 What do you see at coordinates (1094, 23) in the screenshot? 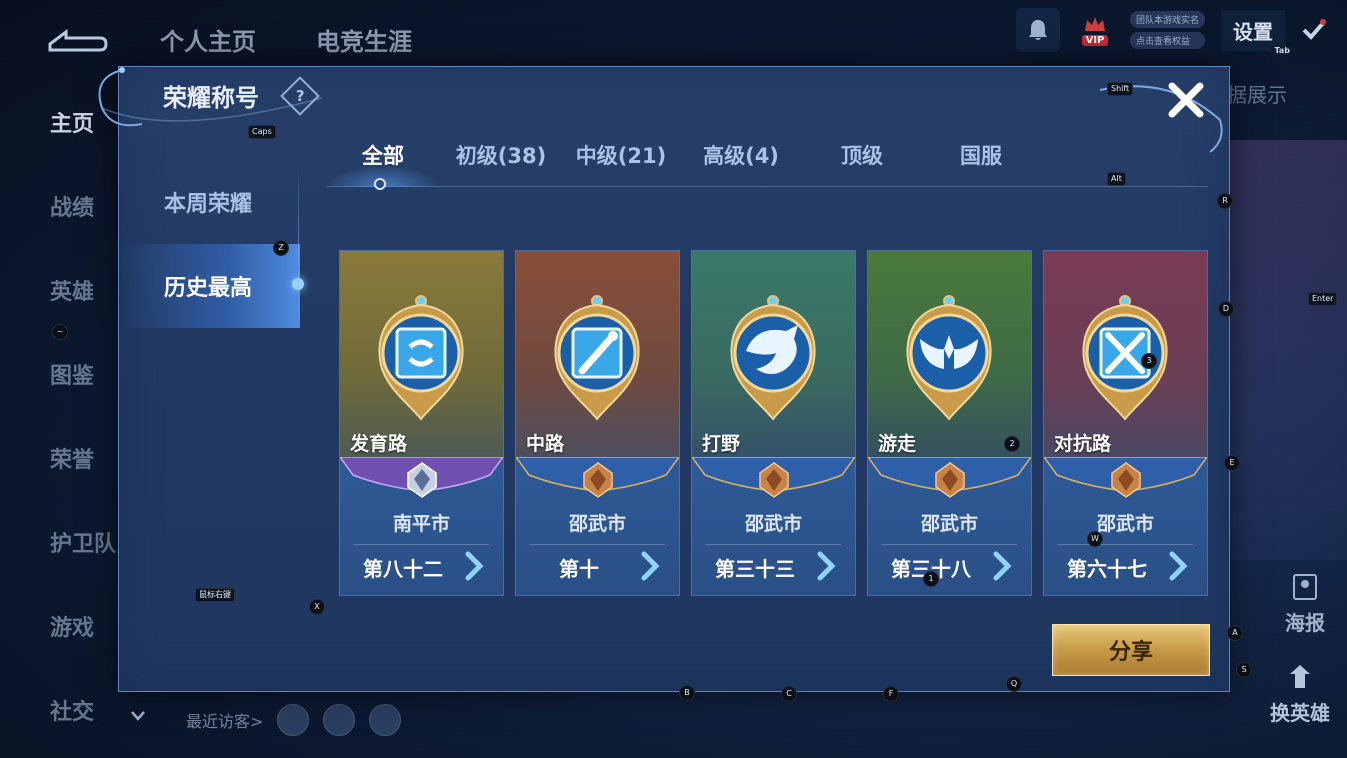
I see `crown-icon` at bounding box center [1094, 23].